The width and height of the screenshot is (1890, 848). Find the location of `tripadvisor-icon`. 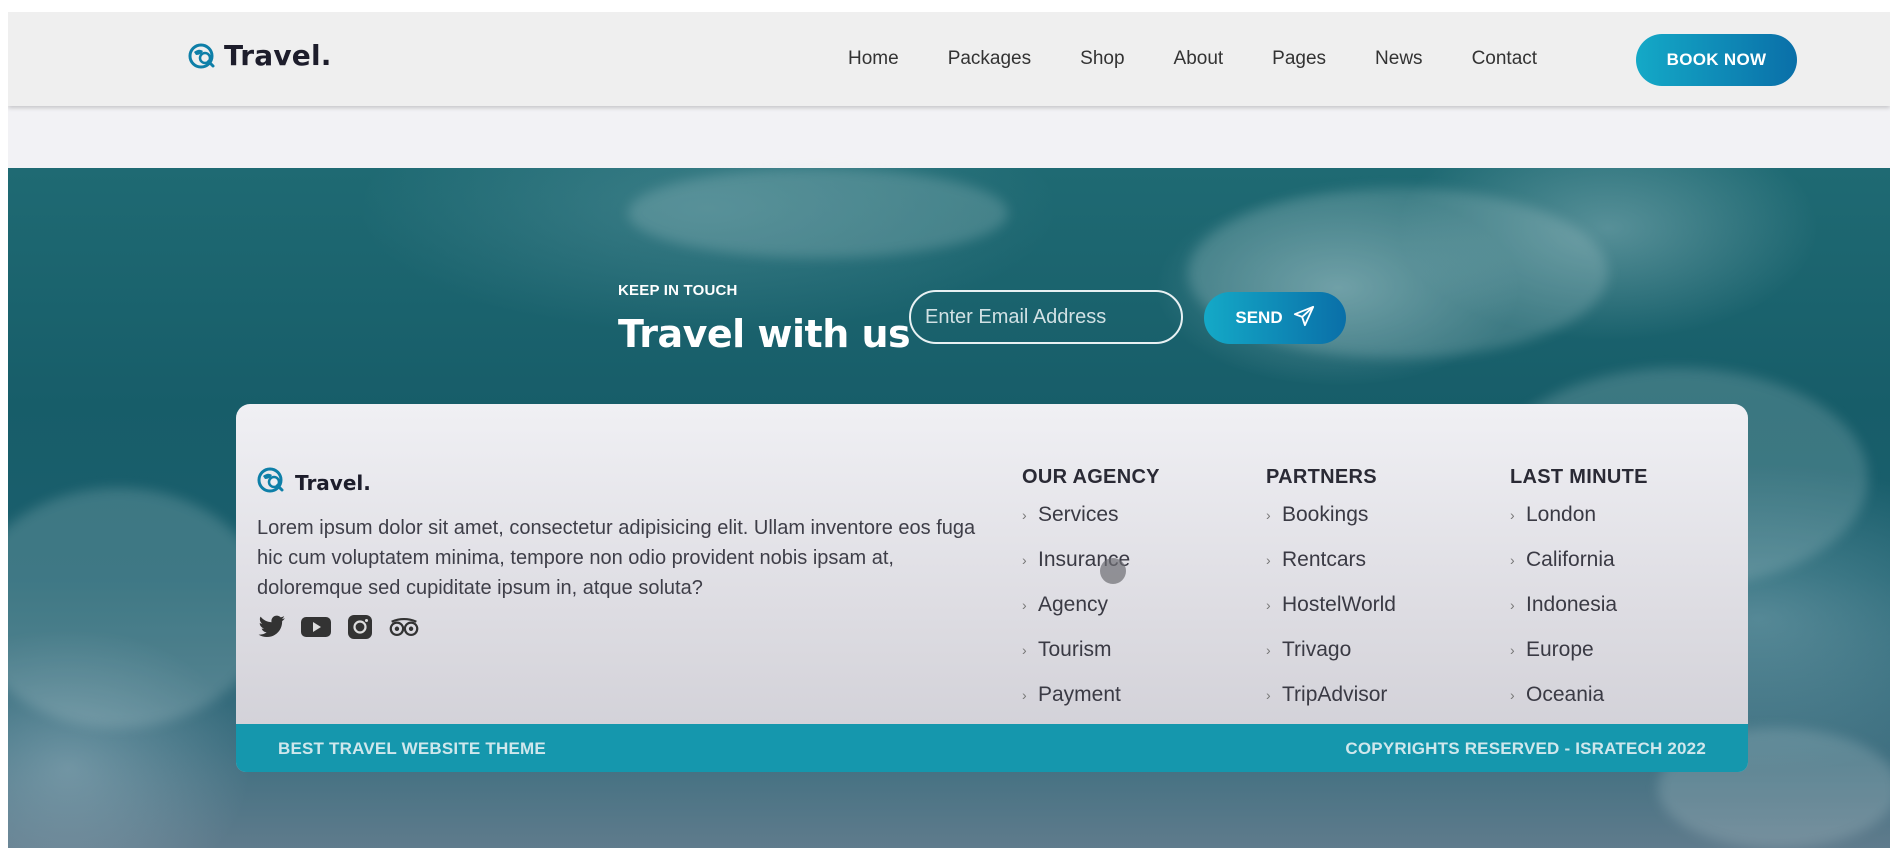

tripadvisor-icon is located at coordinates (404, 627).